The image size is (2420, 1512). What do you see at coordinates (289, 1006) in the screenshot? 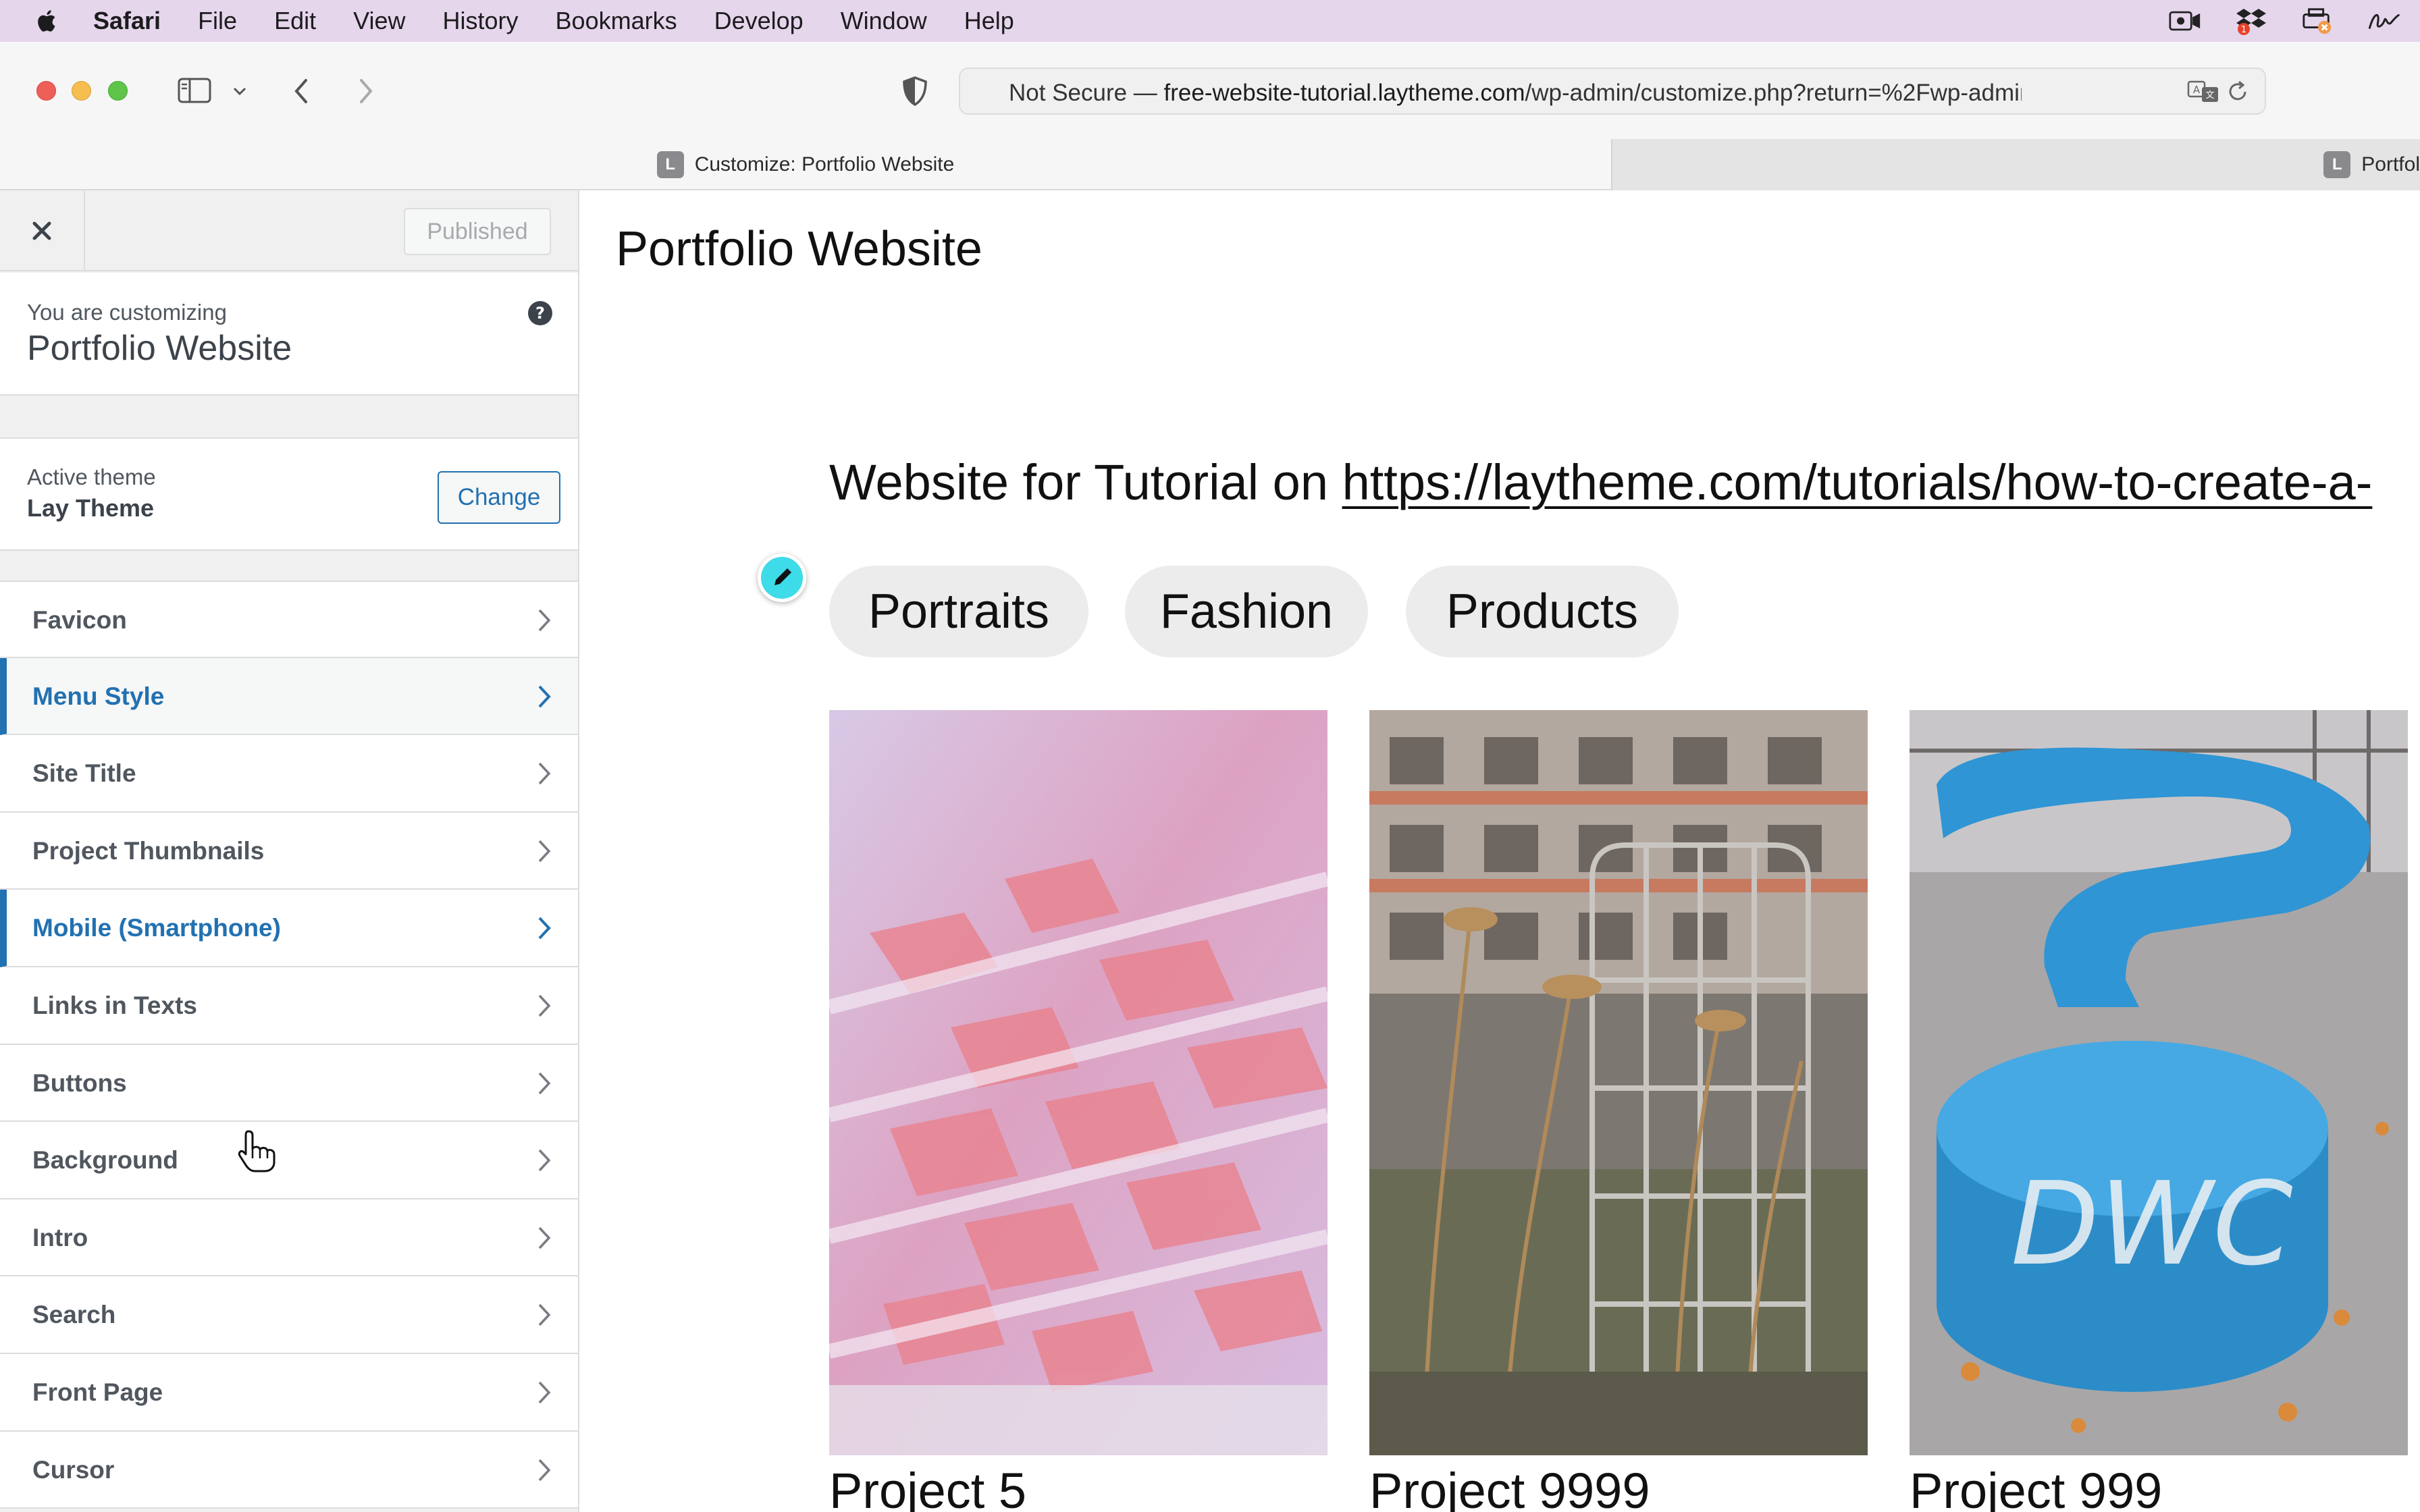
I see `section-links-in-texts: Links in Texts` at bounding box center [289, 1006].